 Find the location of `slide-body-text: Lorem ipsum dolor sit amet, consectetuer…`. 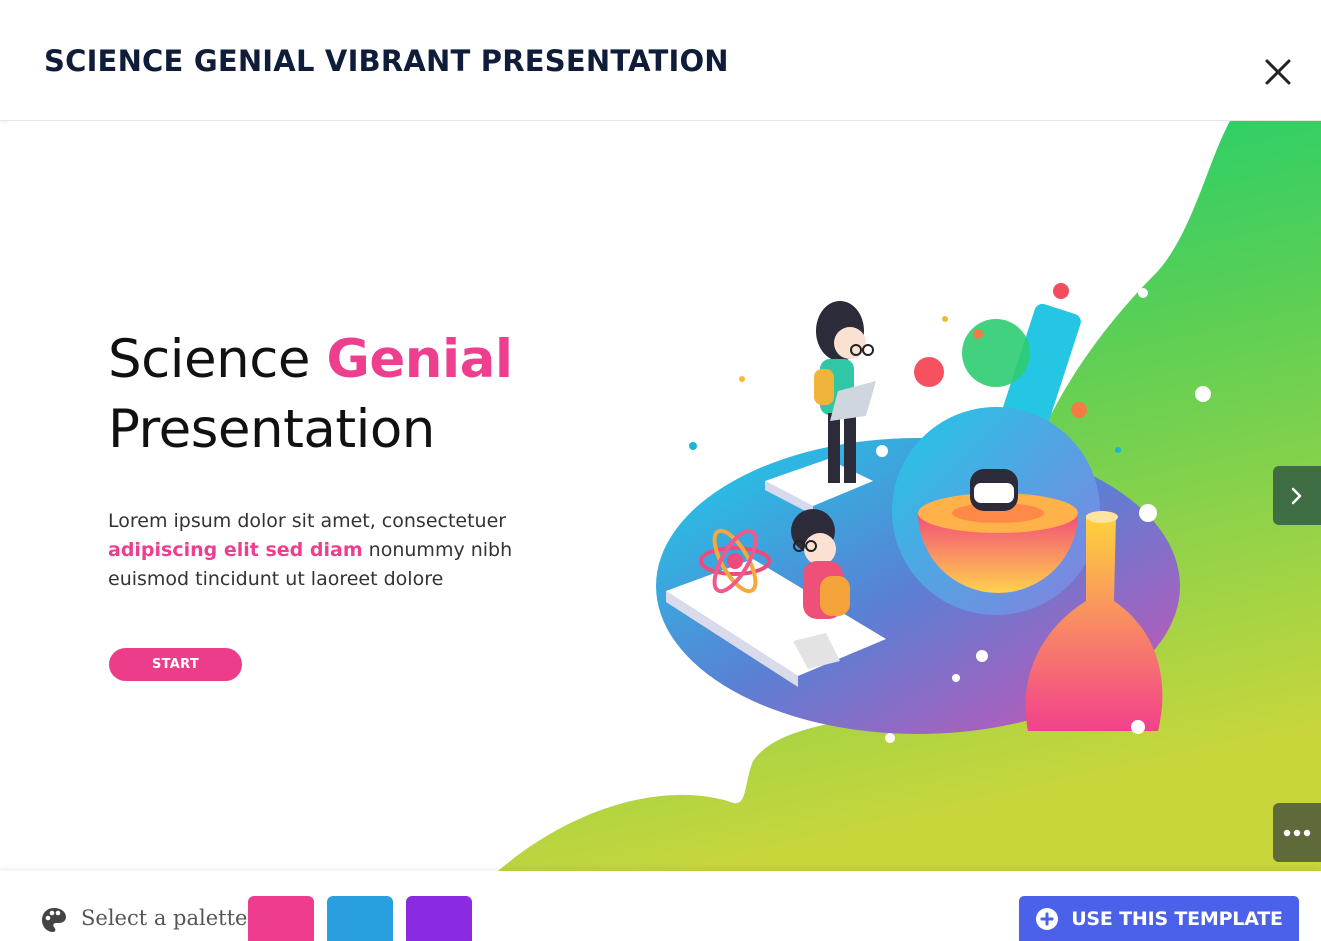

slide-body-text: Lorem ipsum dolor sit amet, consectetuer… is located at coordinates (338, 550).